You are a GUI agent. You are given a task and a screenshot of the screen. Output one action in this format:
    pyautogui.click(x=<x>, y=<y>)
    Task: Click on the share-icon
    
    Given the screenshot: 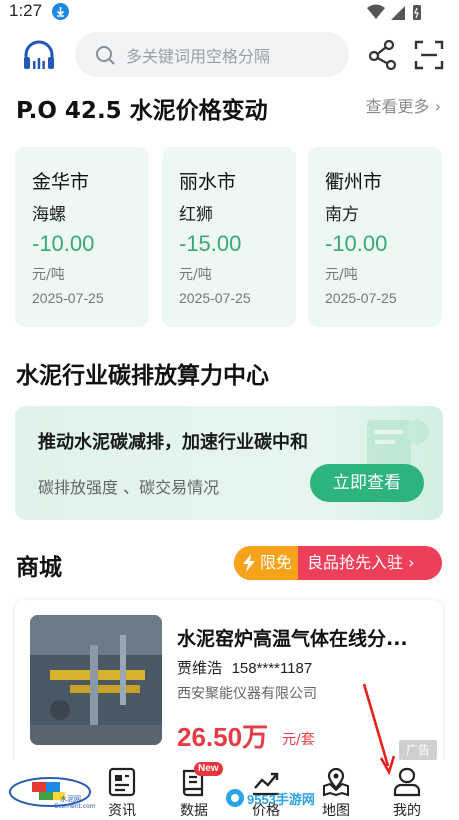 What is the action you would take?
    pyautogui.click(x=383, y=55)
    